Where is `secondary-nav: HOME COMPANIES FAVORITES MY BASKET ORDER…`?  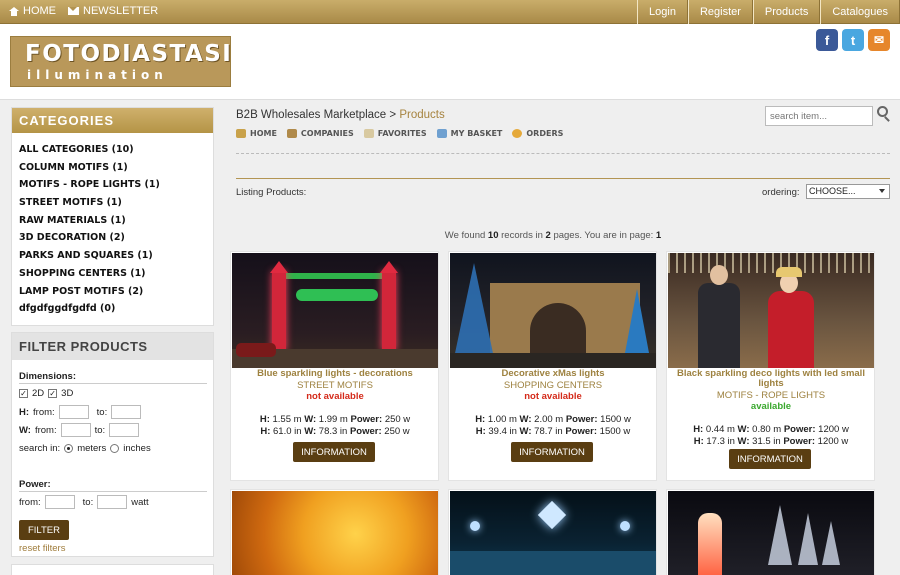 secondary-nav: HOME COMPANIES FAVORITES MY BASKET ORDER… is located at coordinates (399, 133).